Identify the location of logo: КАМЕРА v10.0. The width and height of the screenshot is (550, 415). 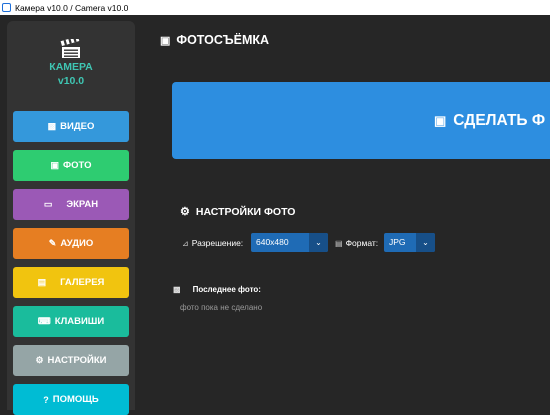
(71, 63).